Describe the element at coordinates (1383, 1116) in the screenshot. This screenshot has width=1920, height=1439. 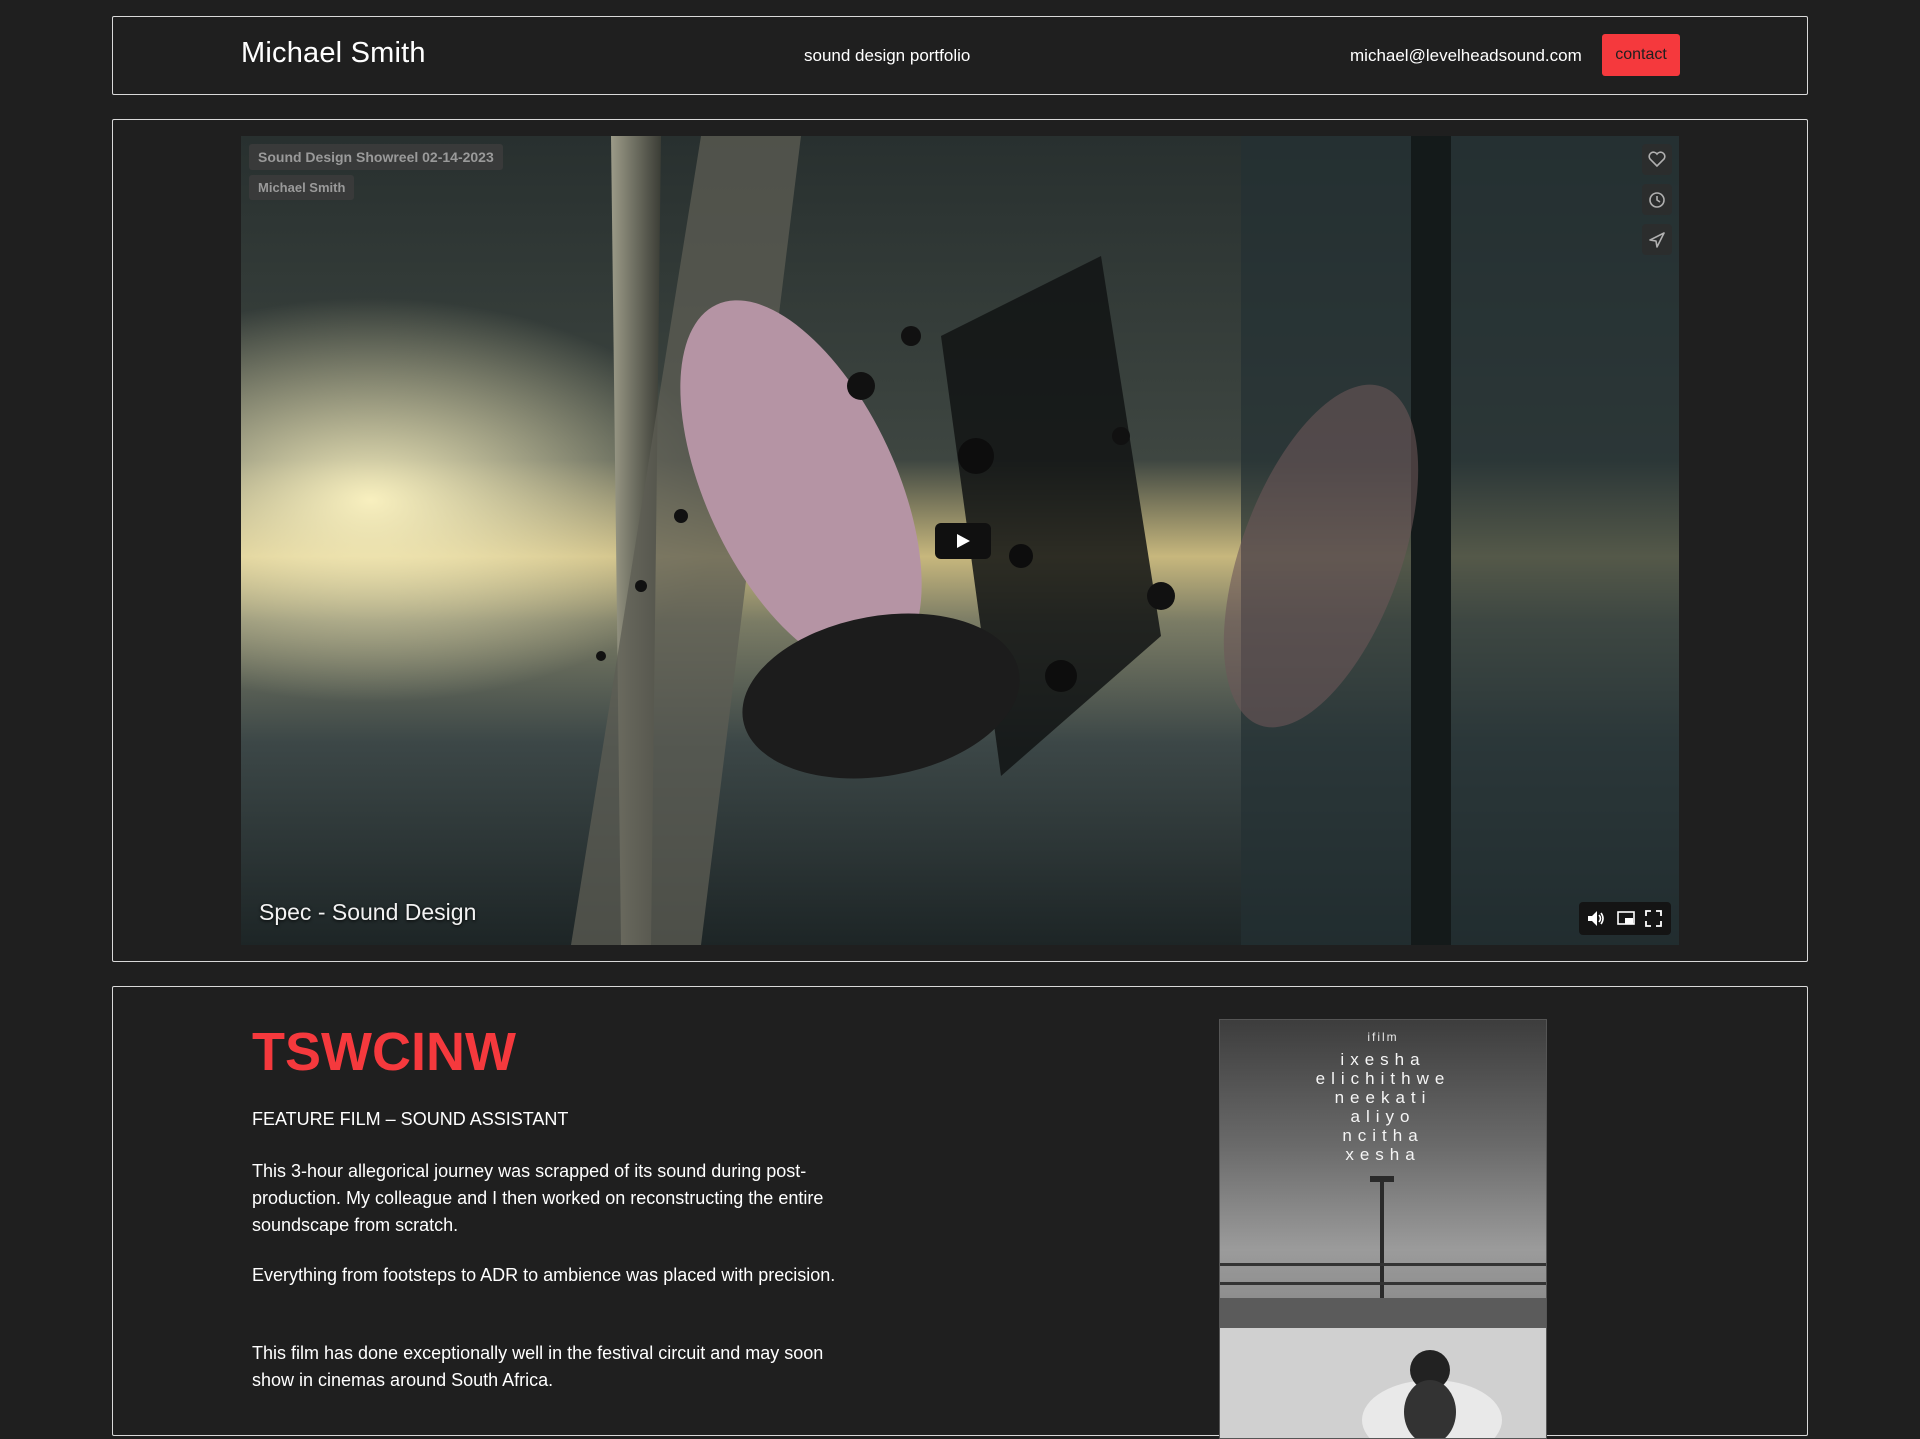
I see `poster-title-line: aliyo` at that location.